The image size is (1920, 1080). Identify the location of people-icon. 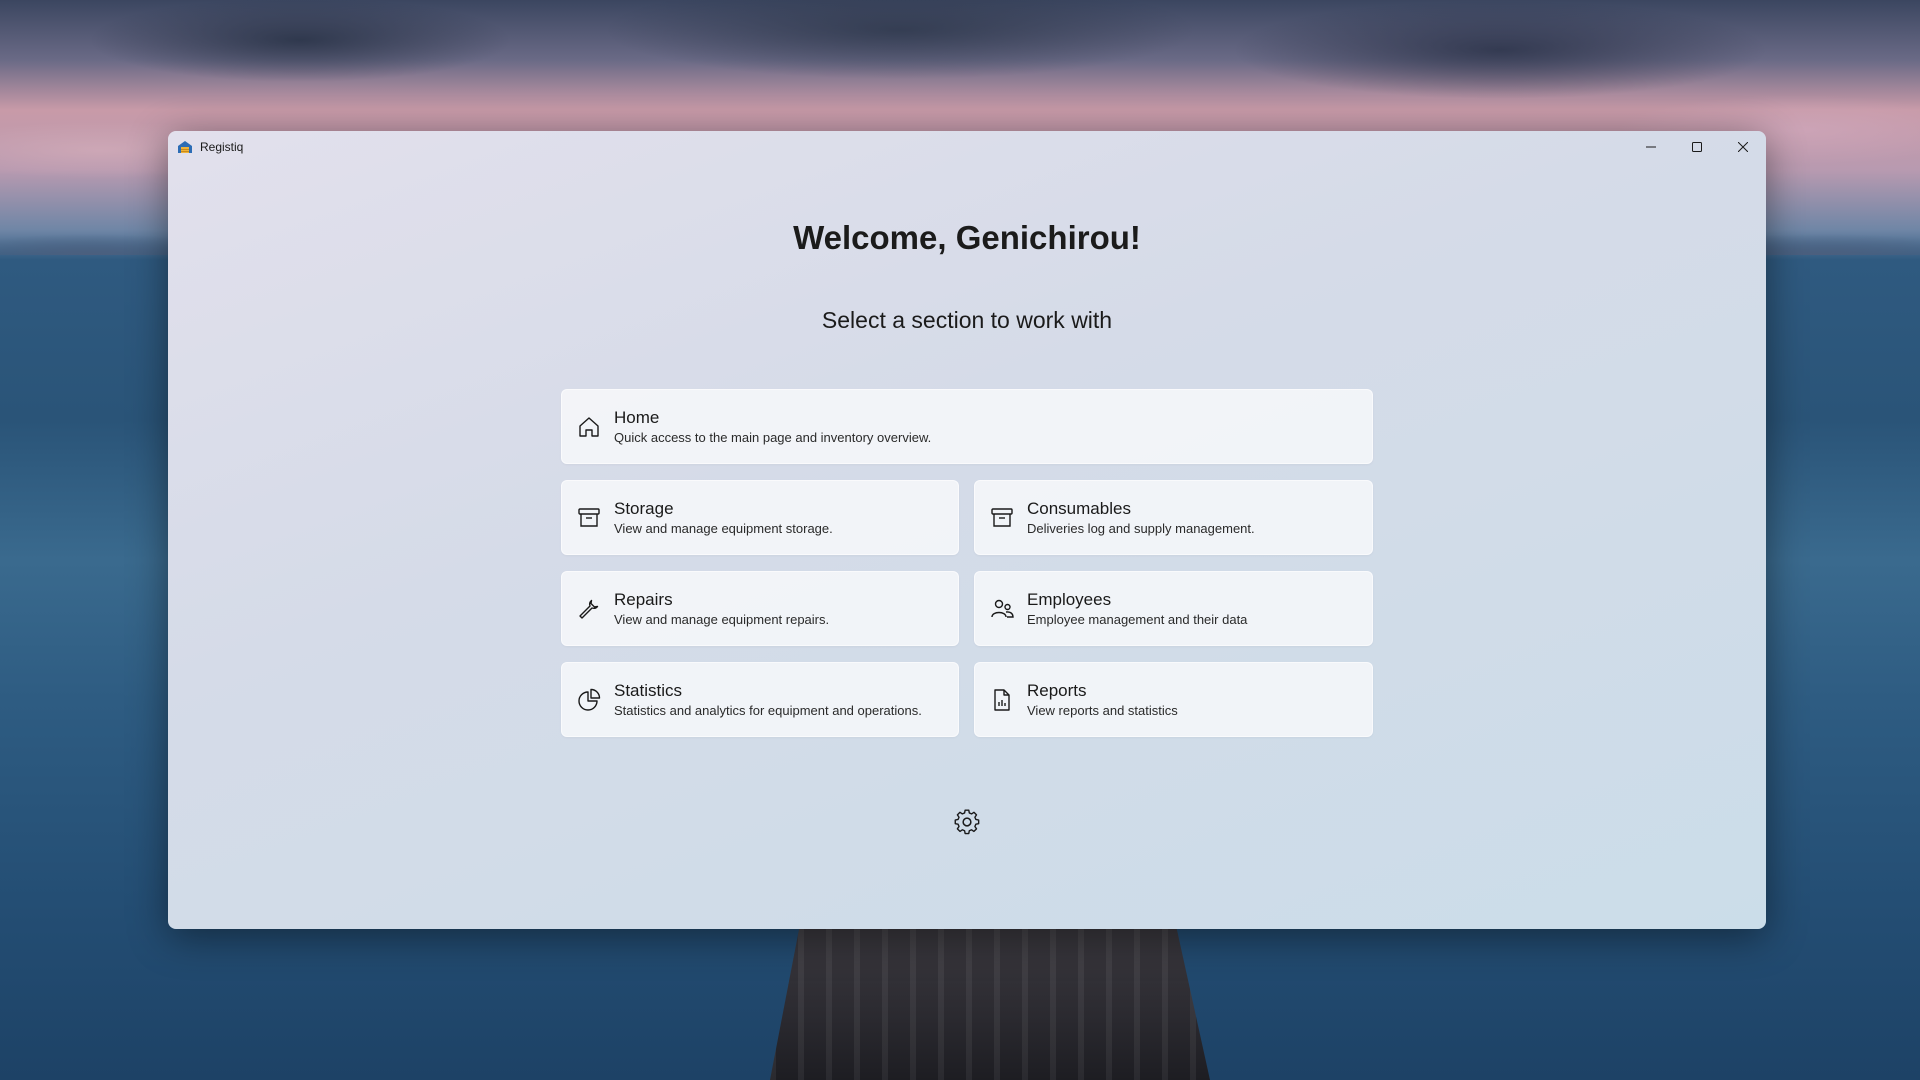
(1002, 609).